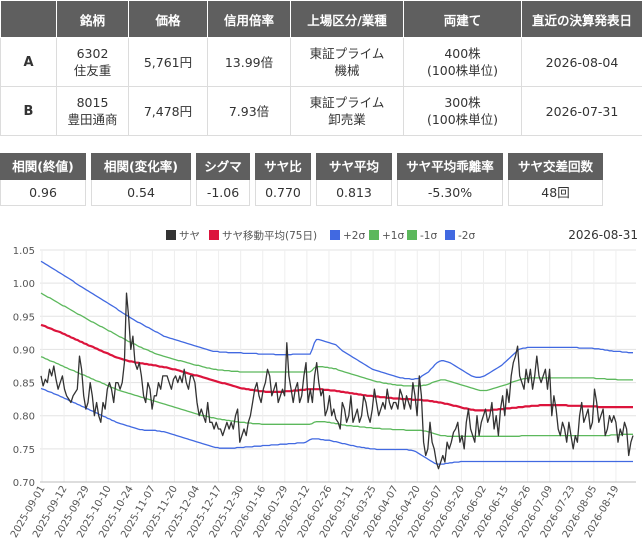 Image resolution: width=642 pixels, height=546 pixels. Describe the element at coordinates (393, 236) in the screenshot. I see `legend-label: +1σ` at that location.